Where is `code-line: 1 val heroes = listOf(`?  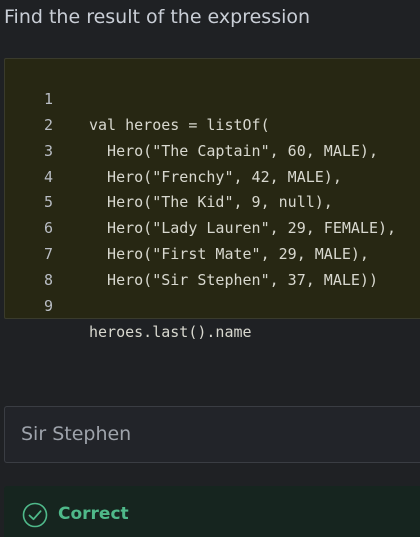 code-line: 1 val heroes = listOf( is located at coordinates (212, 97).